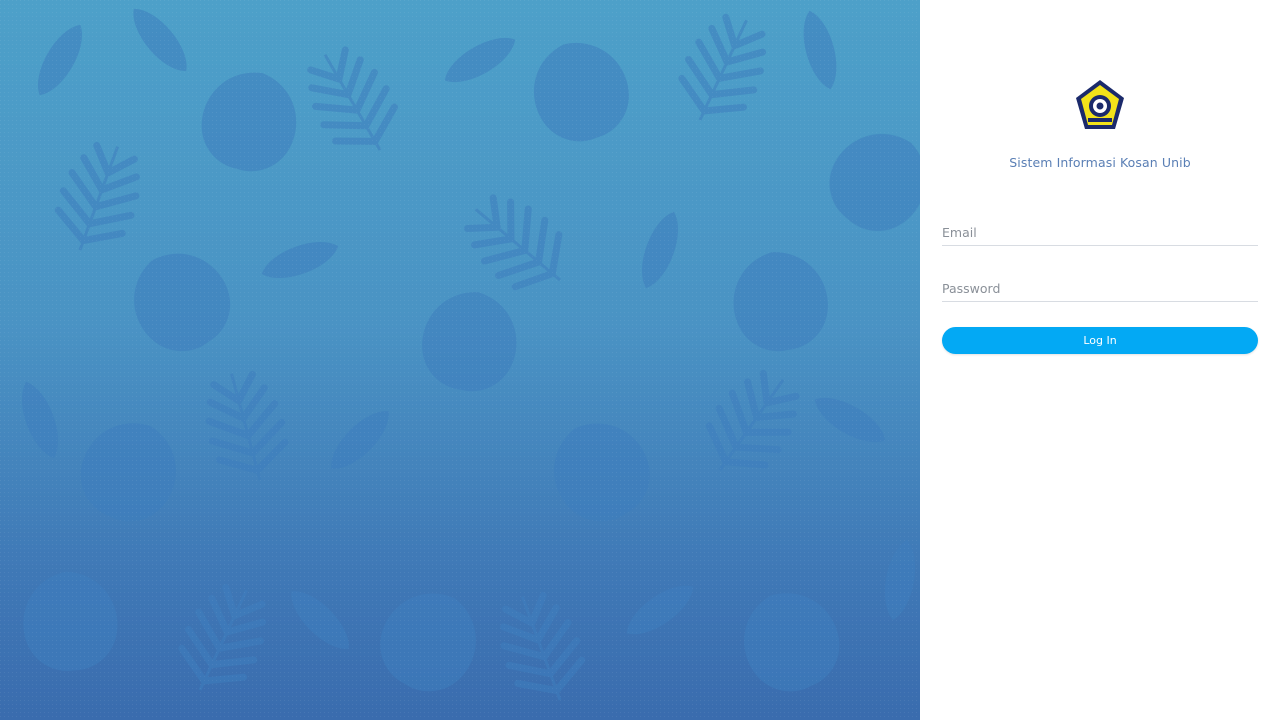 The image size is (1280, 720). I want to click on university-crest-icon, so click(1100, 104).